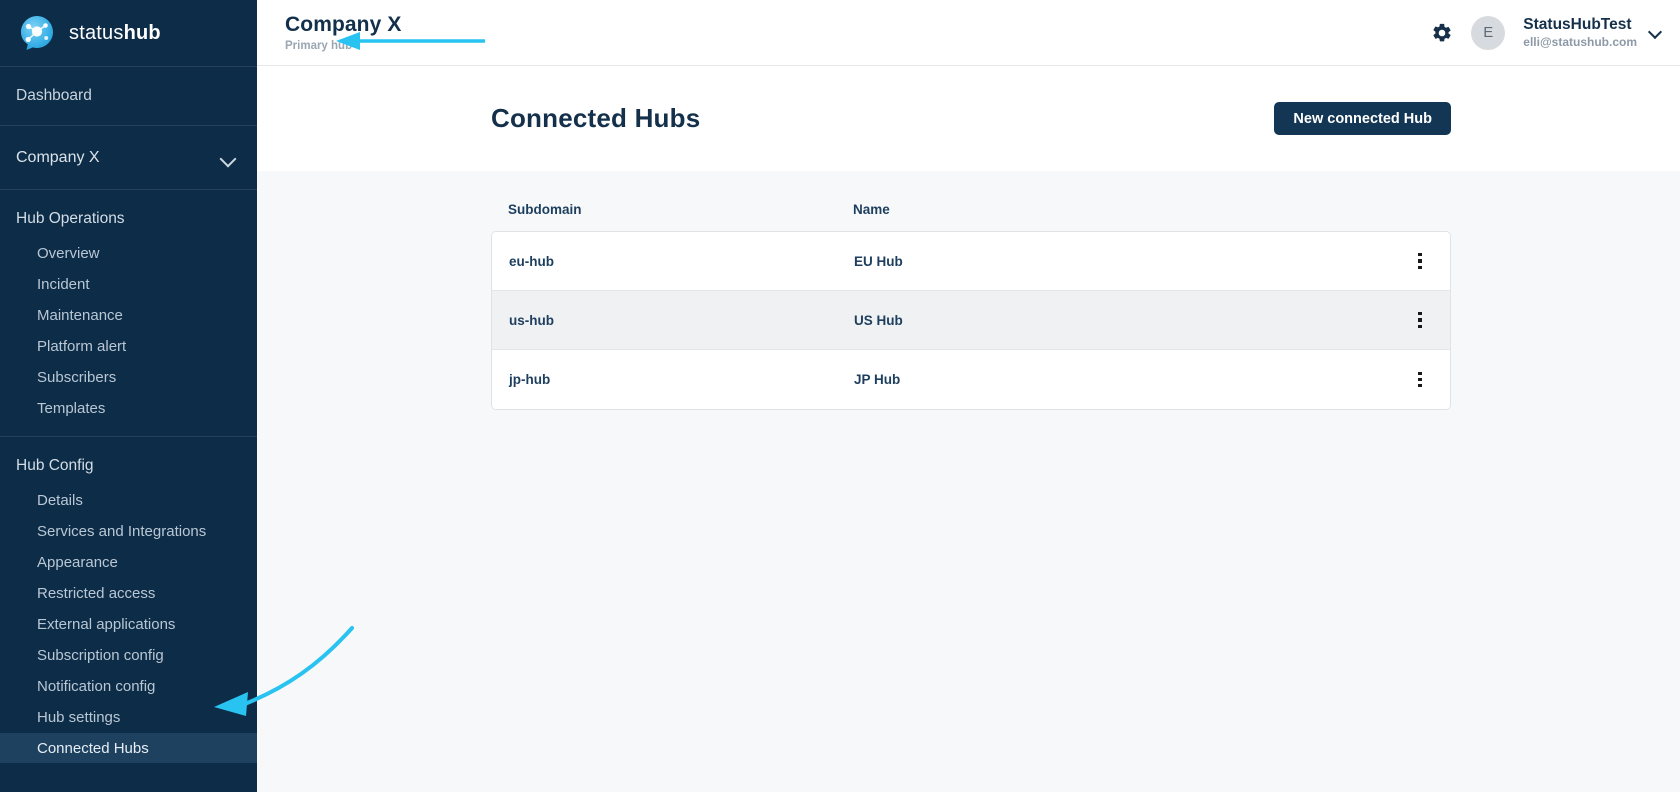  I want to click on brand-name-light: status, so click(96, 32).